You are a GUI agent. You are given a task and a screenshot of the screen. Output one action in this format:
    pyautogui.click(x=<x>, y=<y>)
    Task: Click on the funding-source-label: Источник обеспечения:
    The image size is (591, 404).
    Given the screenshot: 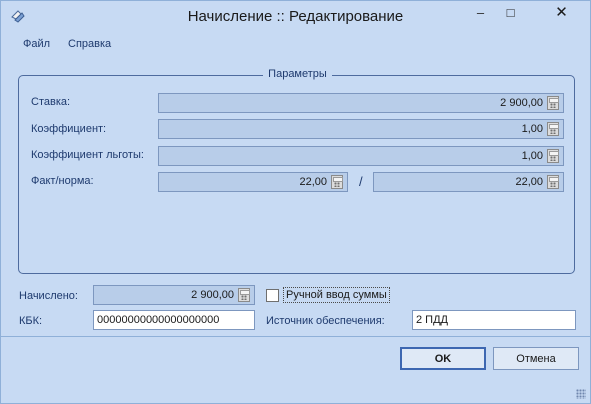 What is the action you would take?
    pyautogui.click(x=325, y=321)
    